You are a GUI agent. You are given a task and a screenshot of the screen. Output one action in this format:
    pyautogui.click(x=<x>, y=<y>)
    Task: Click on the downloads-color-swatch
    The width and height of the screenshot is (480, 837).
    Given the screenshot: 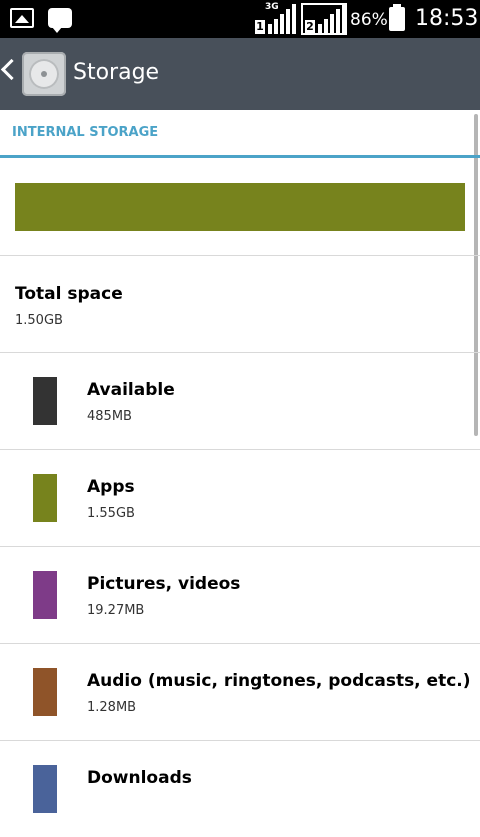 What is the action you would take?
    pyautogui.click(x=45, y=789)
    